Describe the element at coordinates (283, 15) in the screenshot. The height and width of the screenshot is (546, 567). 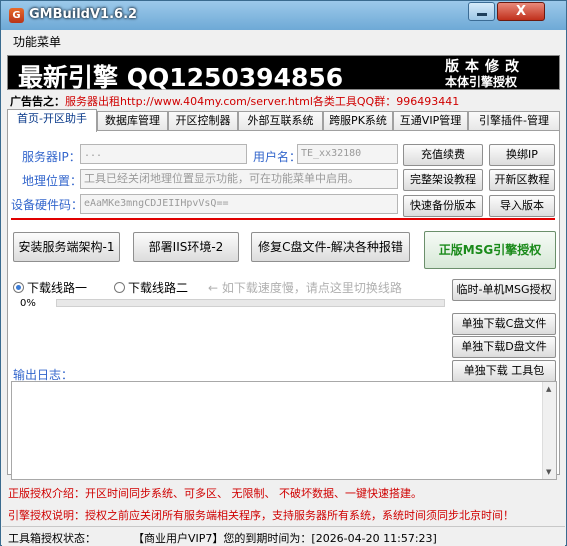
I see `title-bar: G GMBuildV1.6.2 X` at that location.